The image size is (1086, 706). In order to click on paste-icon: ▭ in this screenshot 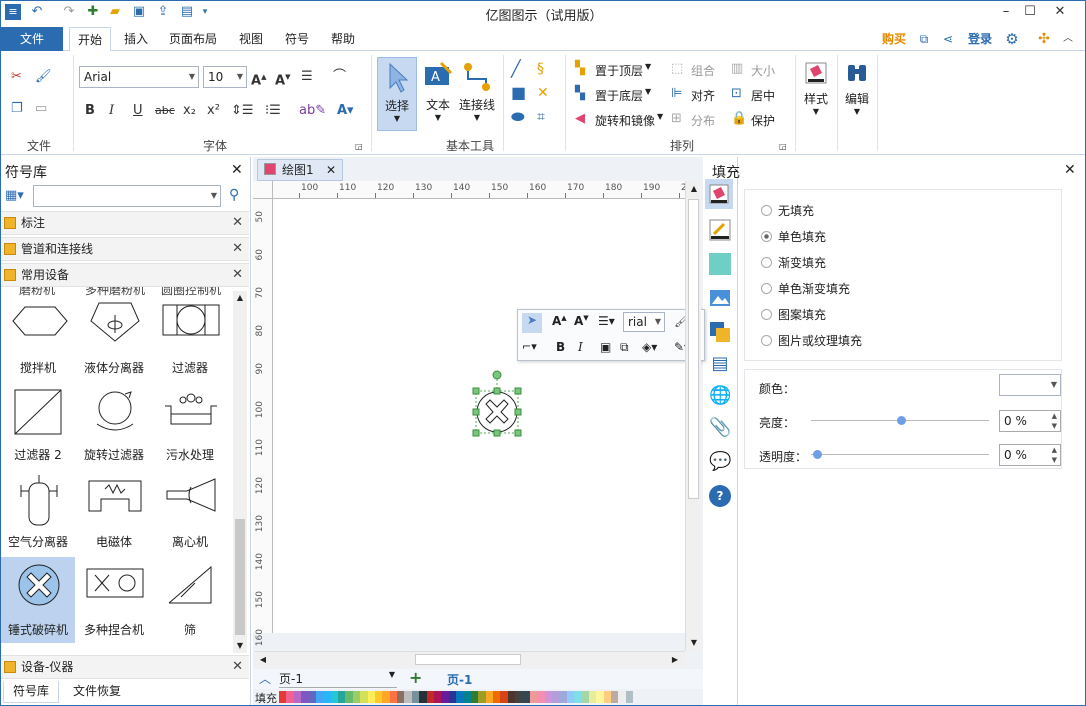, I will do `click(41, 109)`.